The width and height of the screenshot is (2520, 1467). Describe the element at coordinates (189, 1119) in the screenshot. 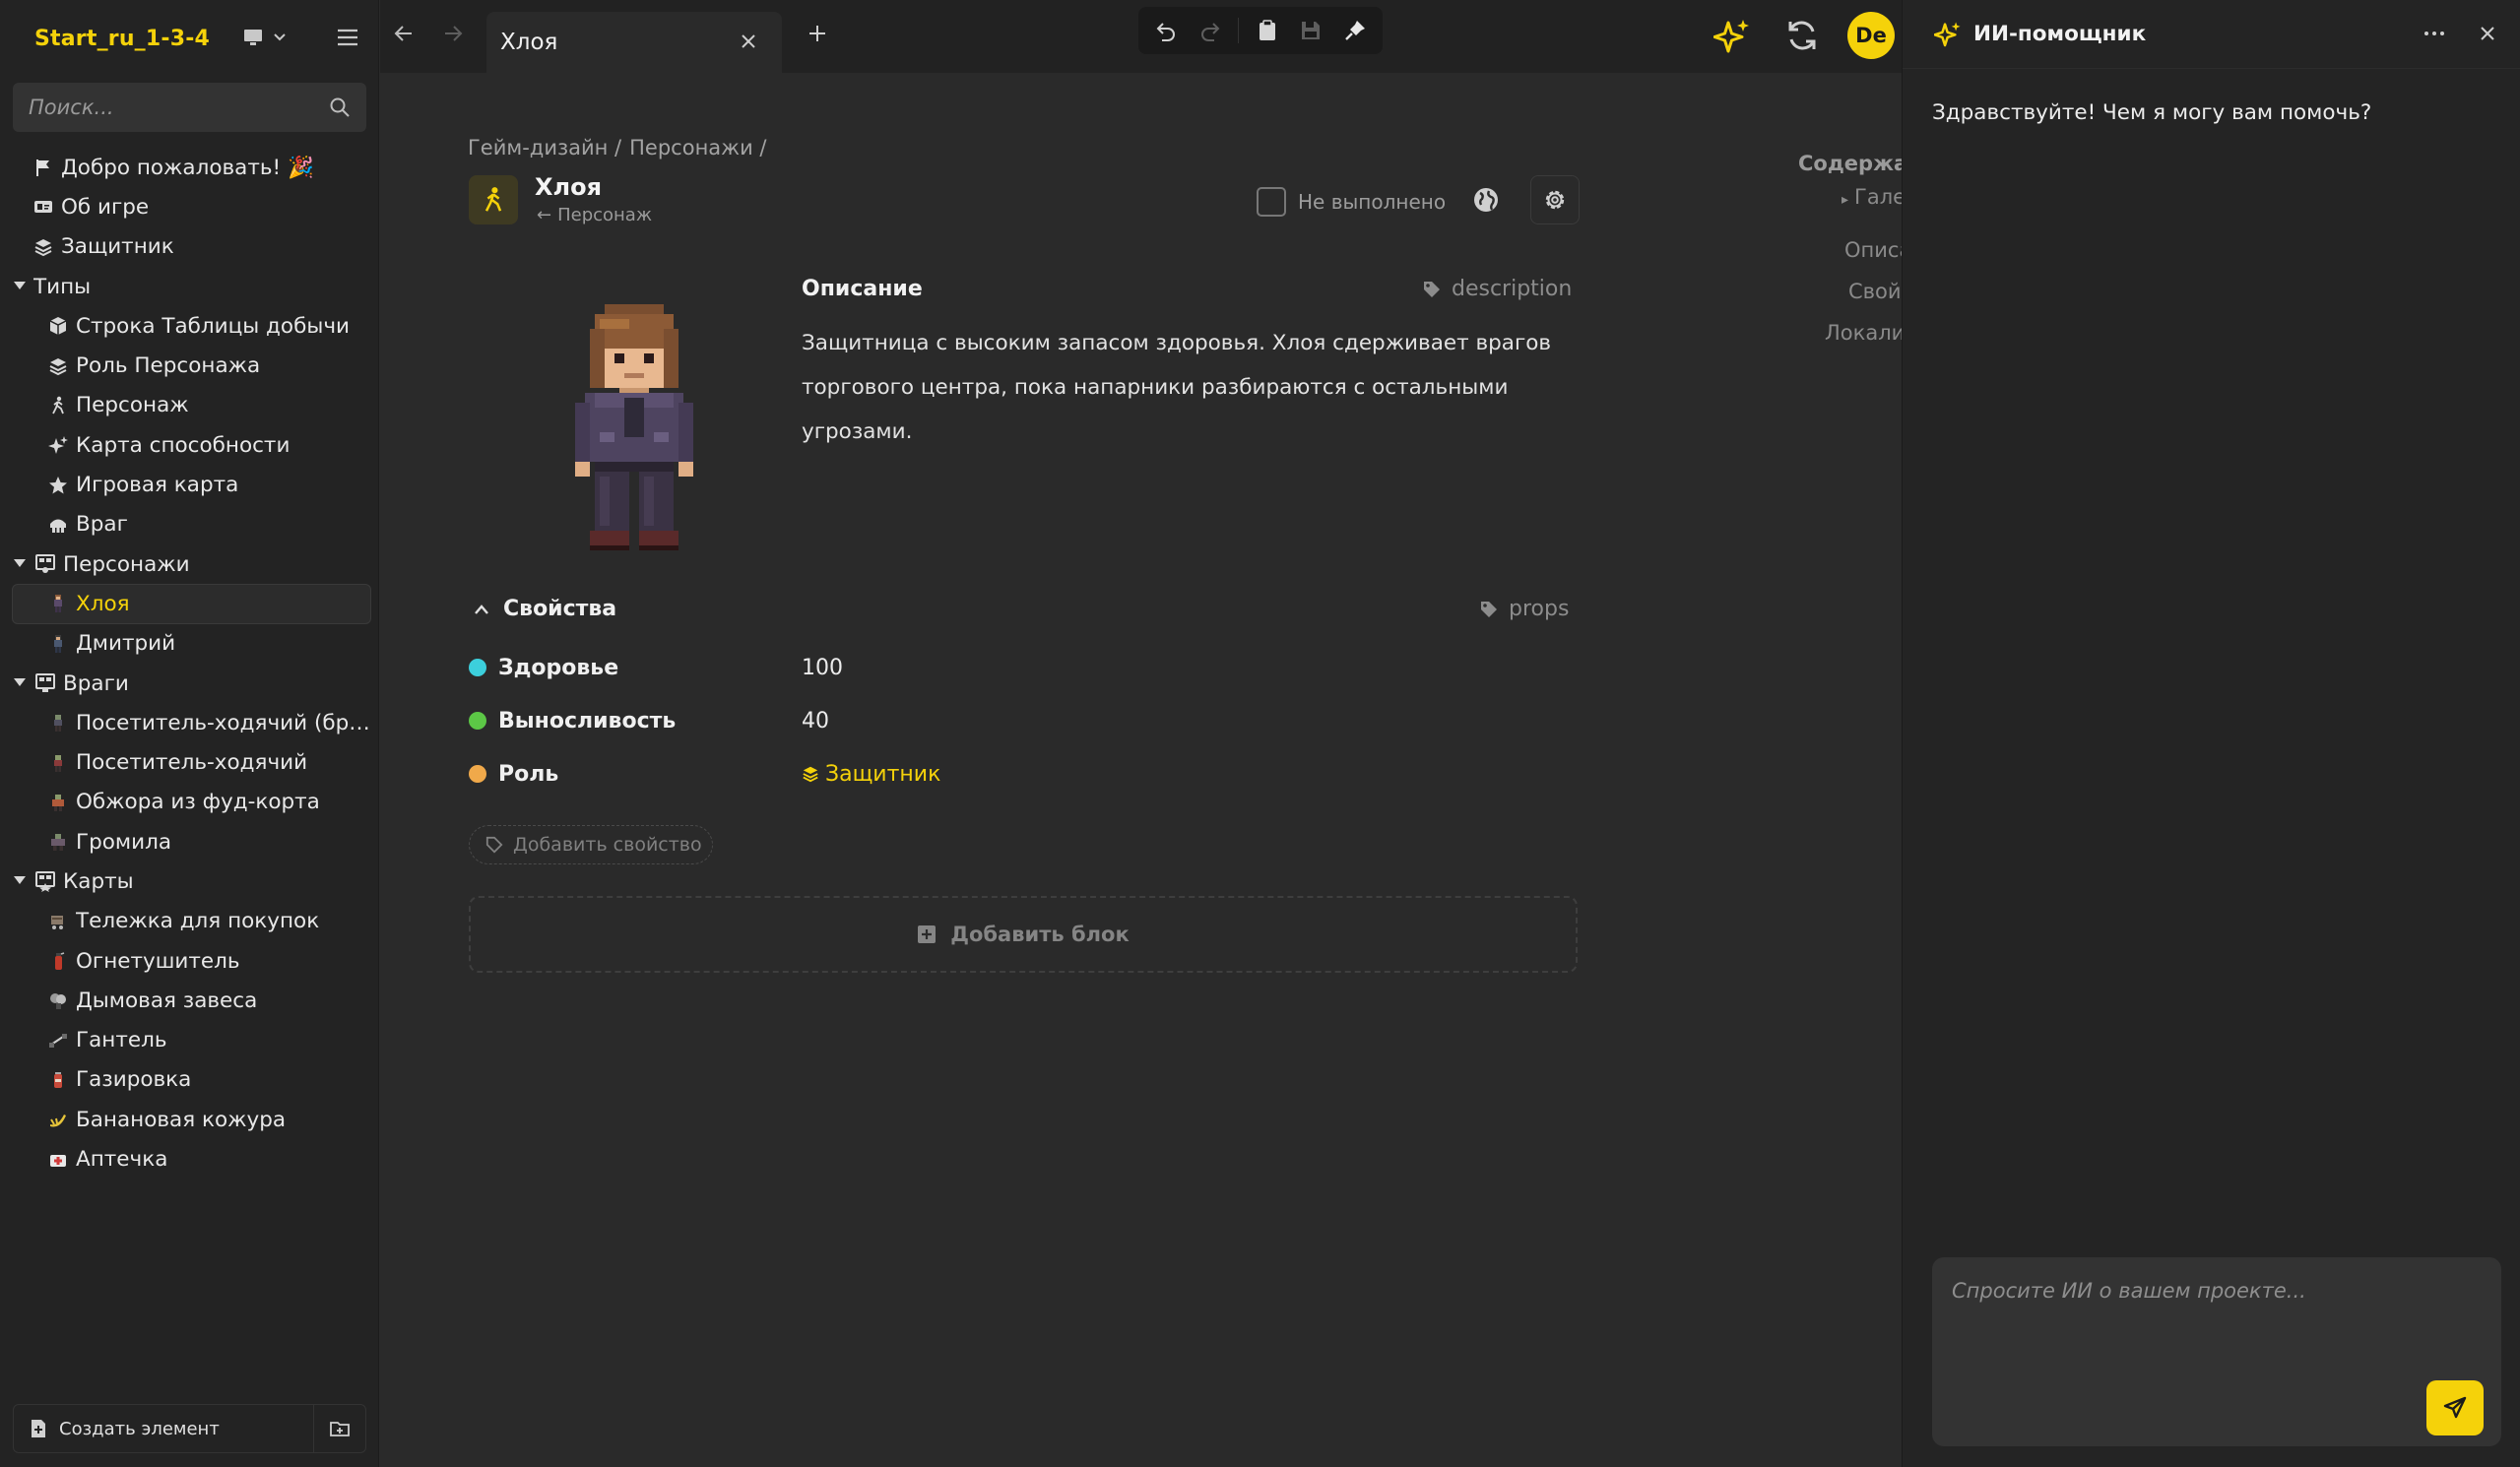

I see `sidebar-item-card-banana: Банановая кожура` at that location.